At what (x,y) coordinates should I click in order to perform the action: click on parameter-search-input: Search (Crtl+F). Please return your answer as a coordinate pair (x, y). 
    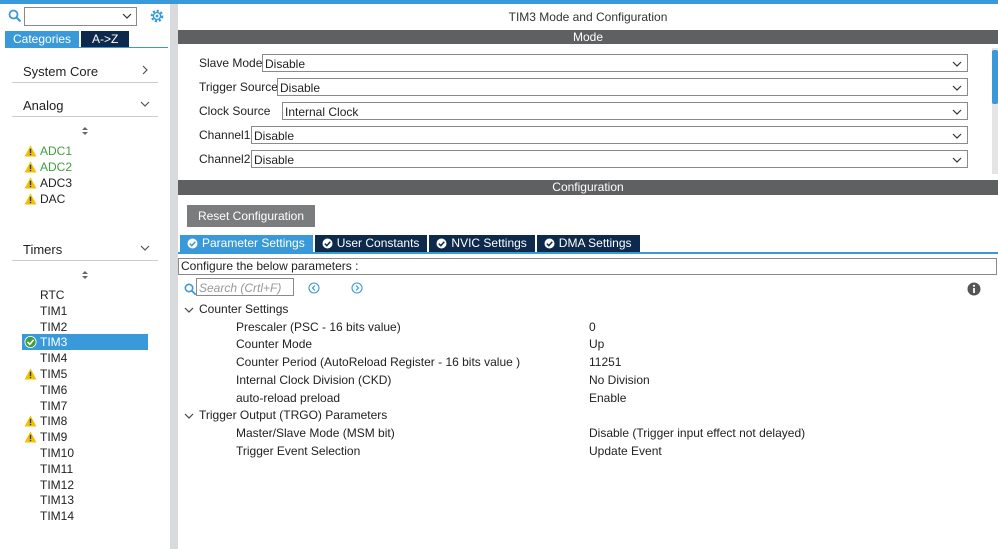
    Looking at the image, I should click on (245, 287).